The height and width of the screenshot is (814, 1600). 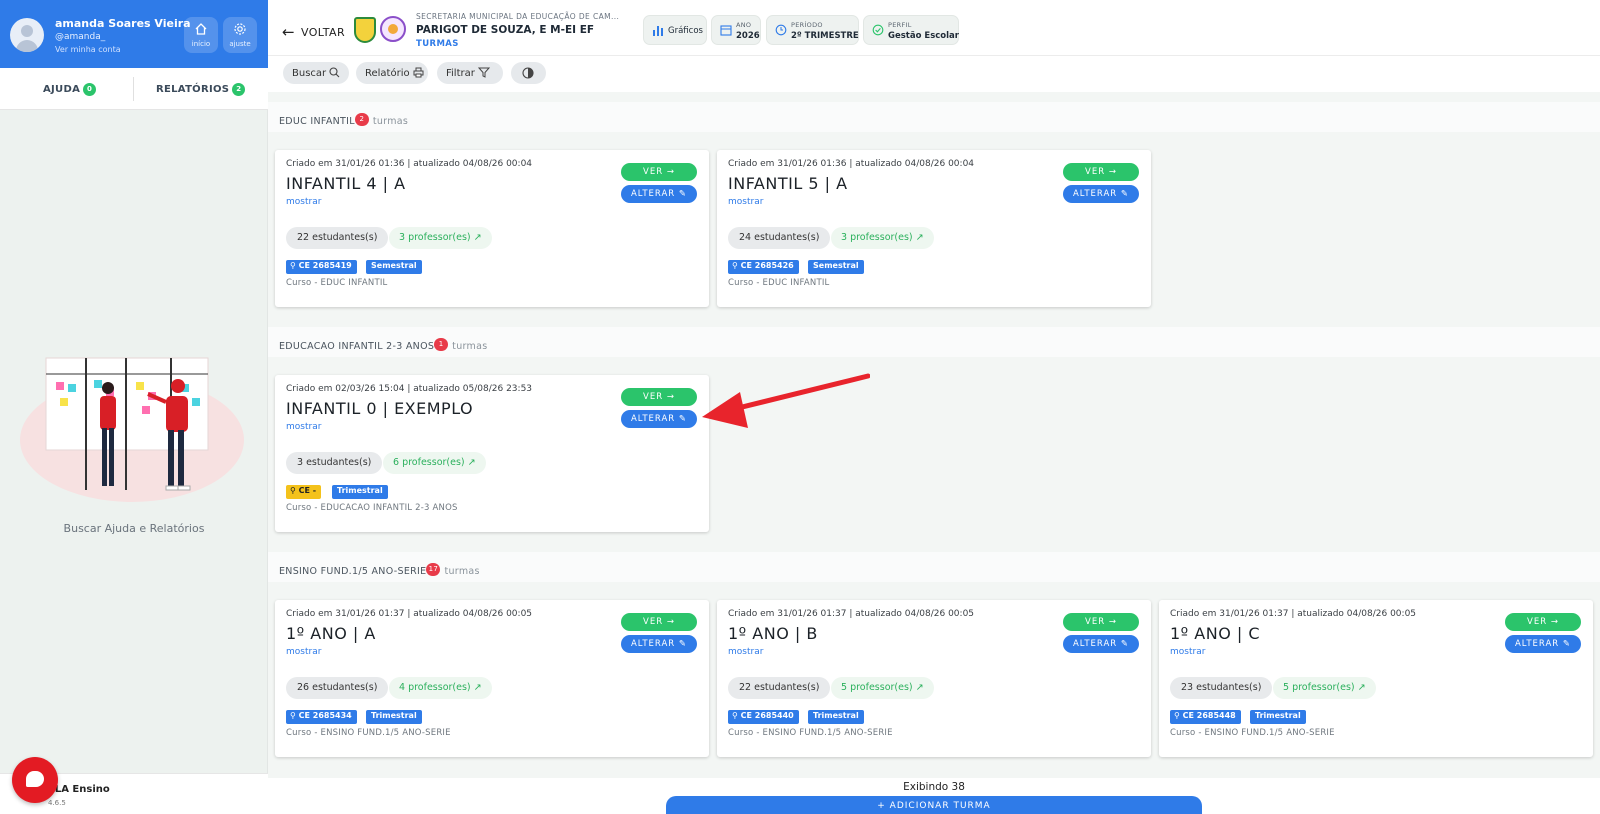 What do you see at coordinates (313, 32) in the screenshot?
I see `back-button: ← VOLTAR` at bounding box center [313, 32].